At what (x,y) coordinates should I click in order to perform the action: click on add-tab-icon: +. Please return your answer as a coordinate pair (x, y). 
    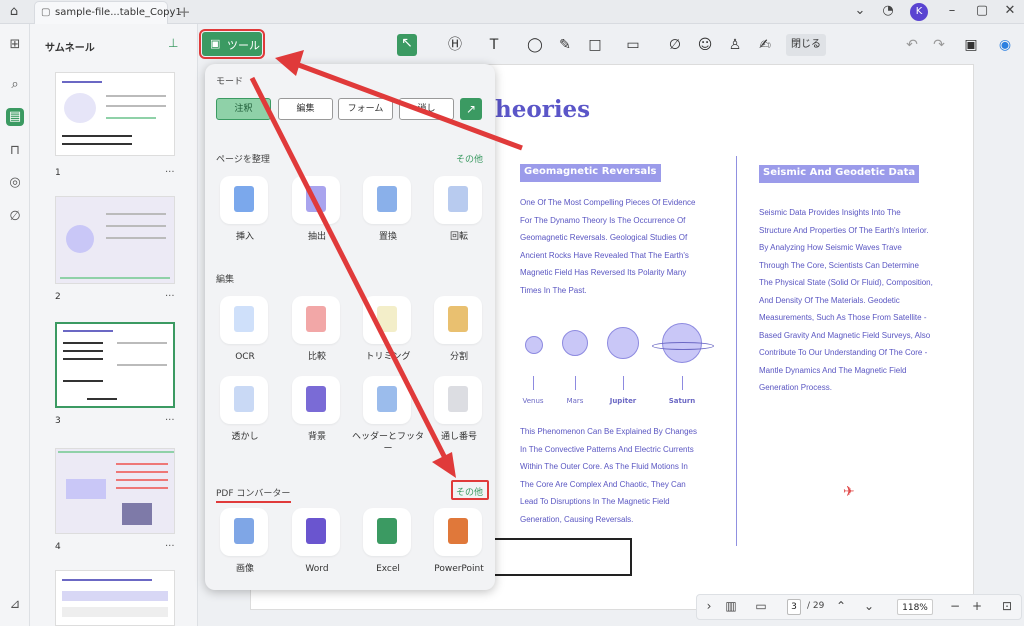
    Looking at the image, I should click on (184, 12).